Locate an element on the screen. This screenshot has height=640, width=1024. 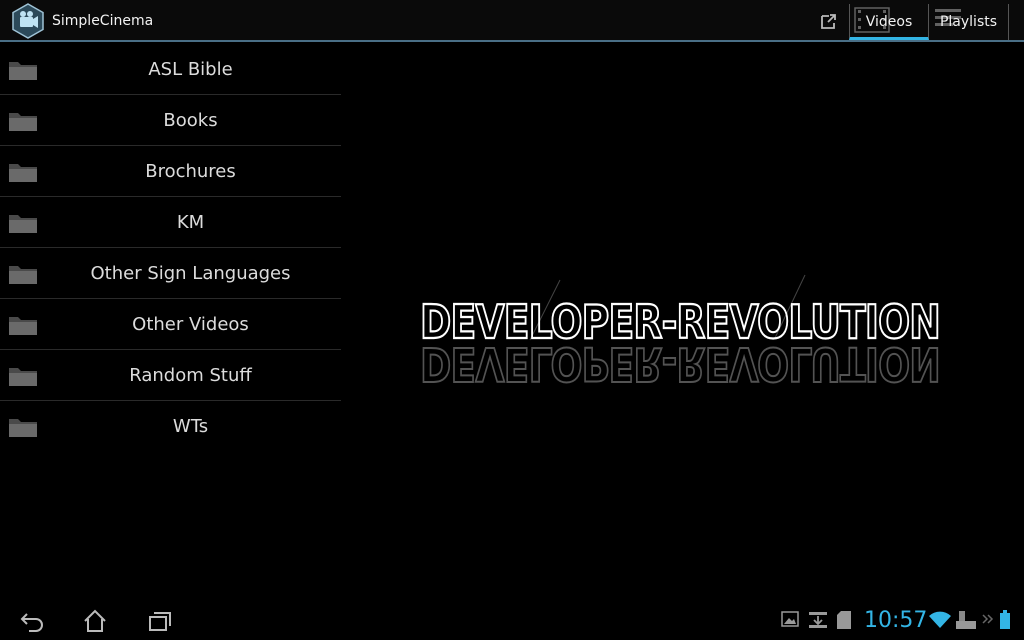
list-item: Books is located at coordinates (170, 120).